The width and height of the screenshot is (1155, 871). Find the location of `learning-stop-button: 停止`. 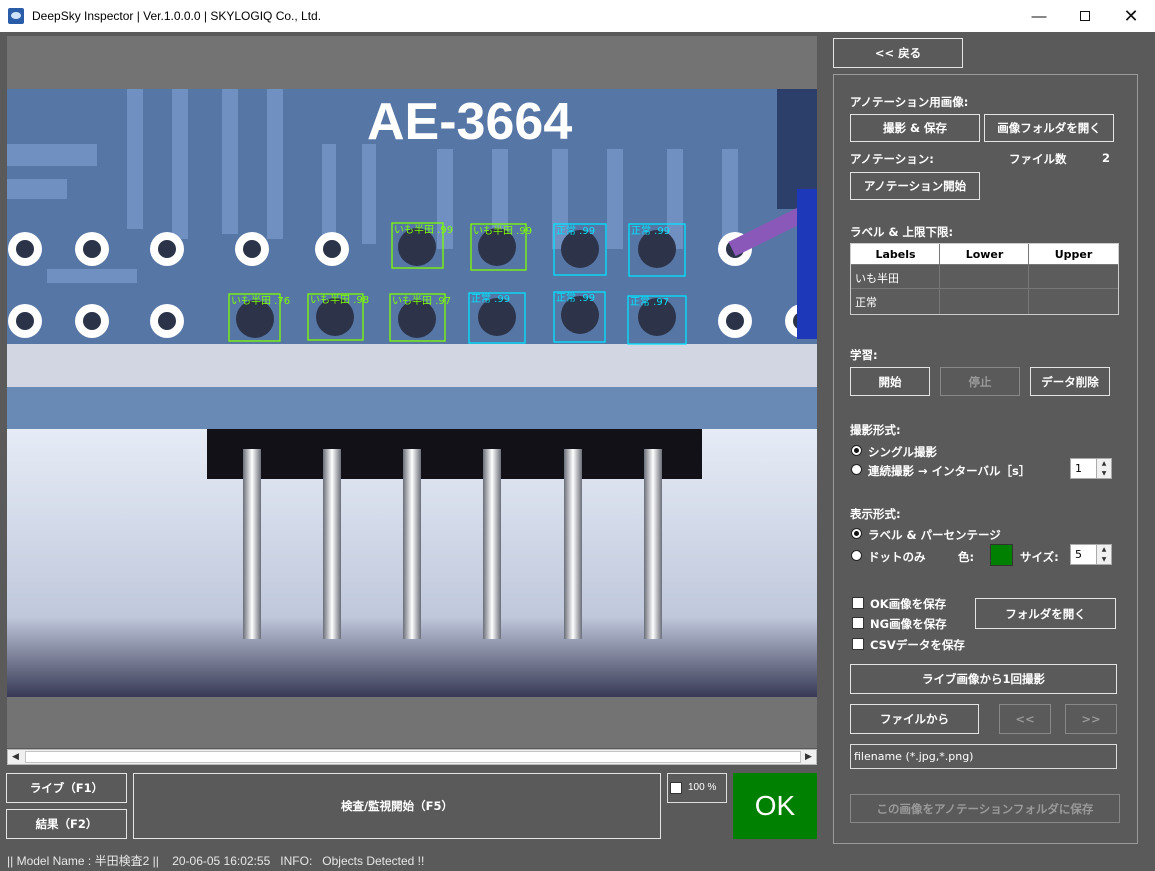

learning-stop-button: 停止 is located at coordinates (980, 381).